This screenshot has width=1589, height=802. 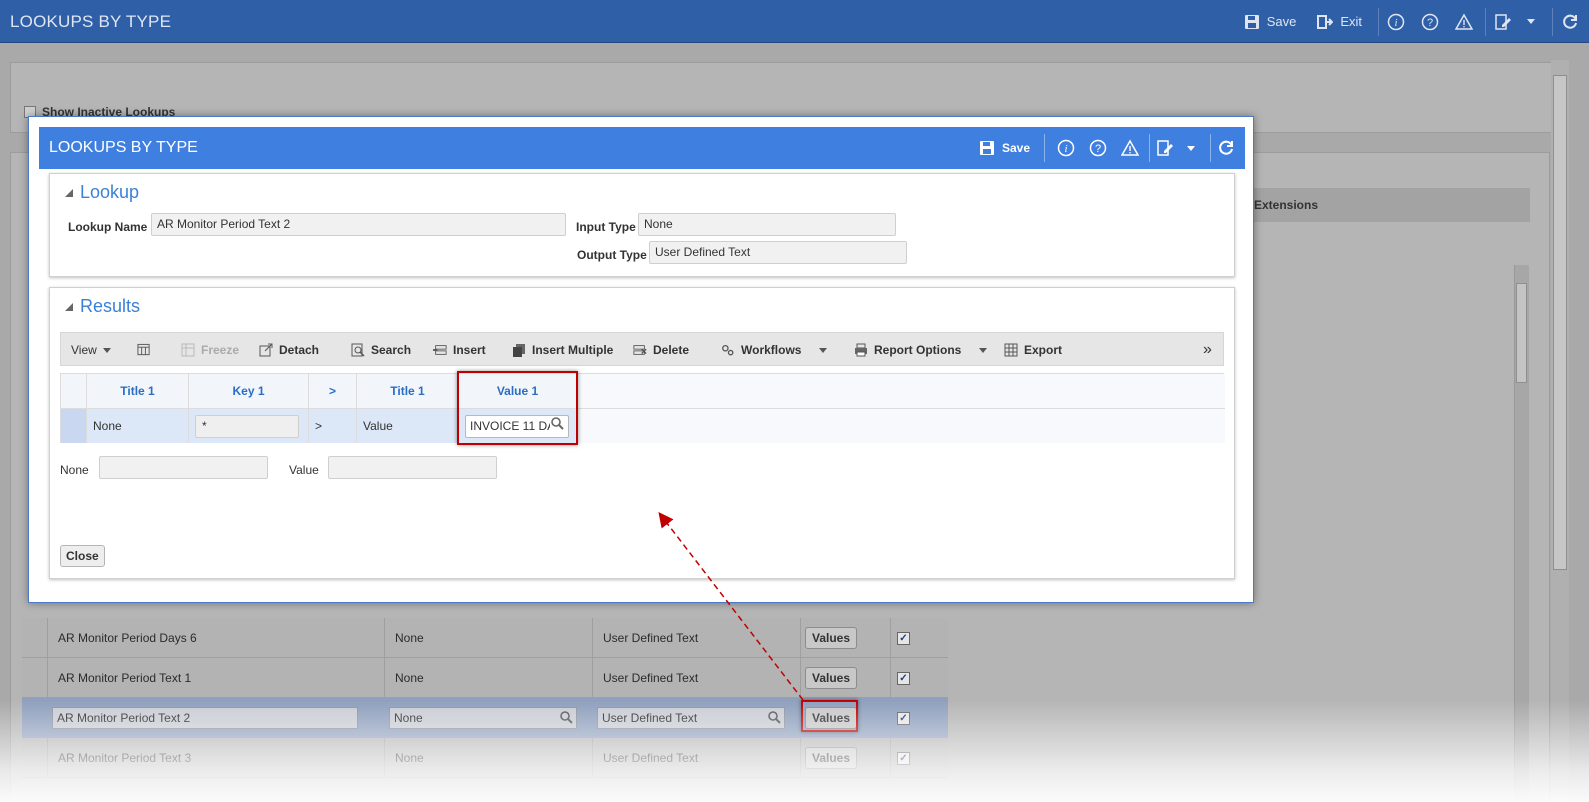 What do you see at coordinates (102, 306) in the screenshot?
I see `results-section-header: Results` at bounding box center [102, 306].